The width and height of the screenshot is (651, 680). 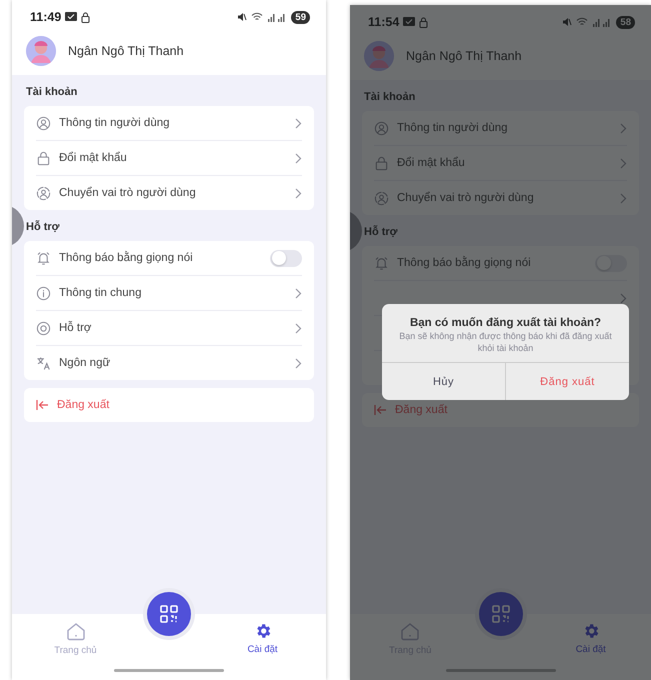 I want to click on setting-label: Ngôn ngữ, so click(x=85, y=363).